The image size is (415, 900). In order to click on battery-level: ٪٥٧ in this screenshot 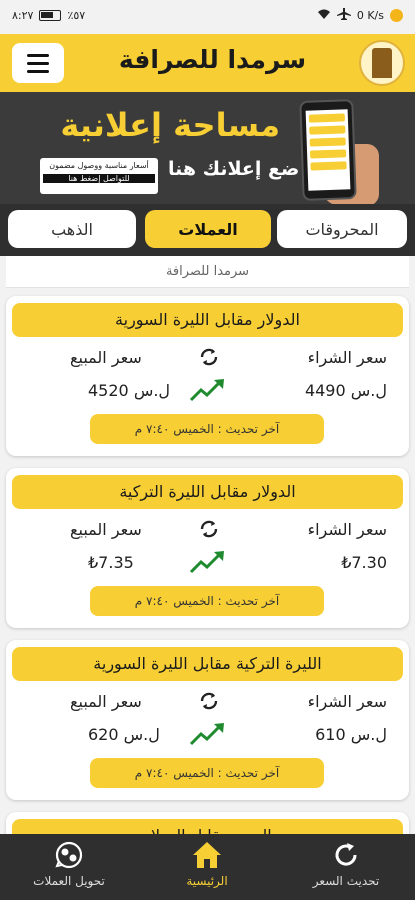, I will do `click(76, 15)`.